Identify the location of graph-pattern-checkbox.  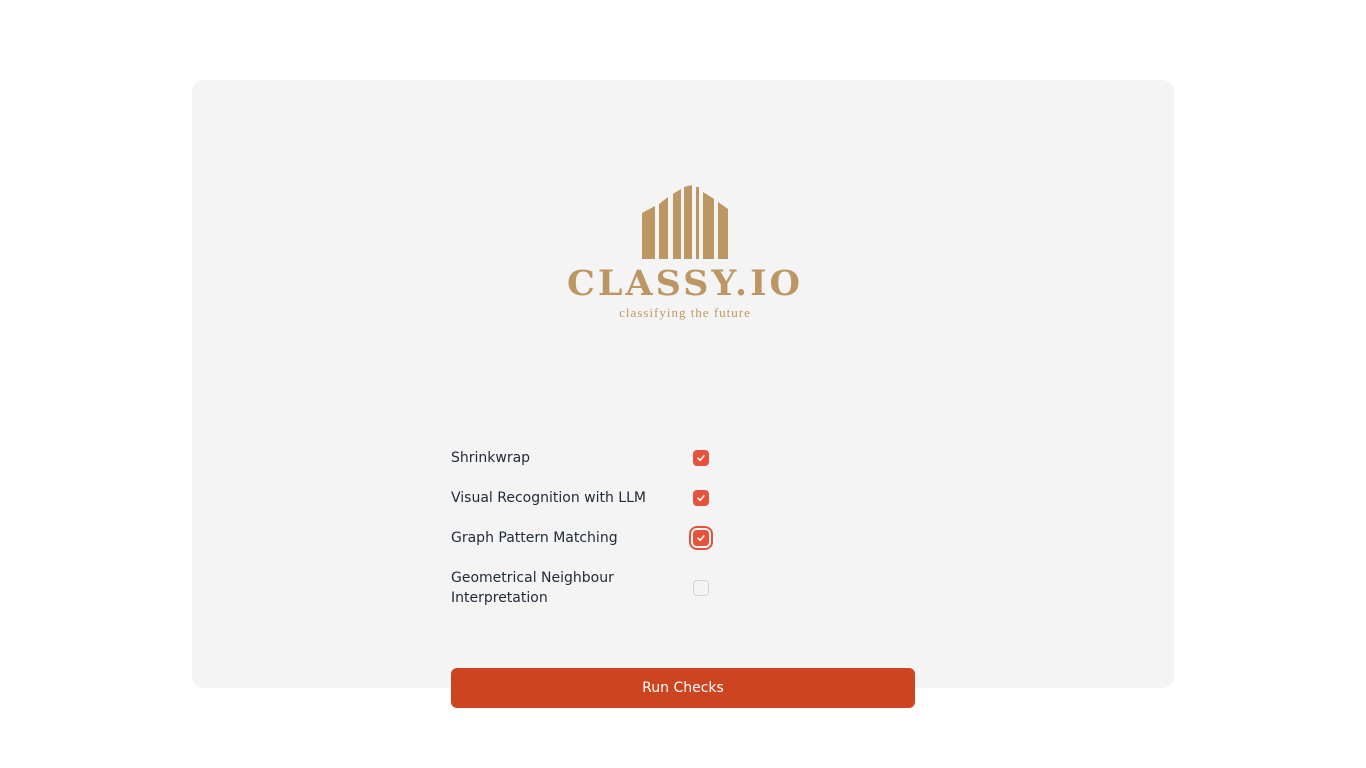
(701, 538).